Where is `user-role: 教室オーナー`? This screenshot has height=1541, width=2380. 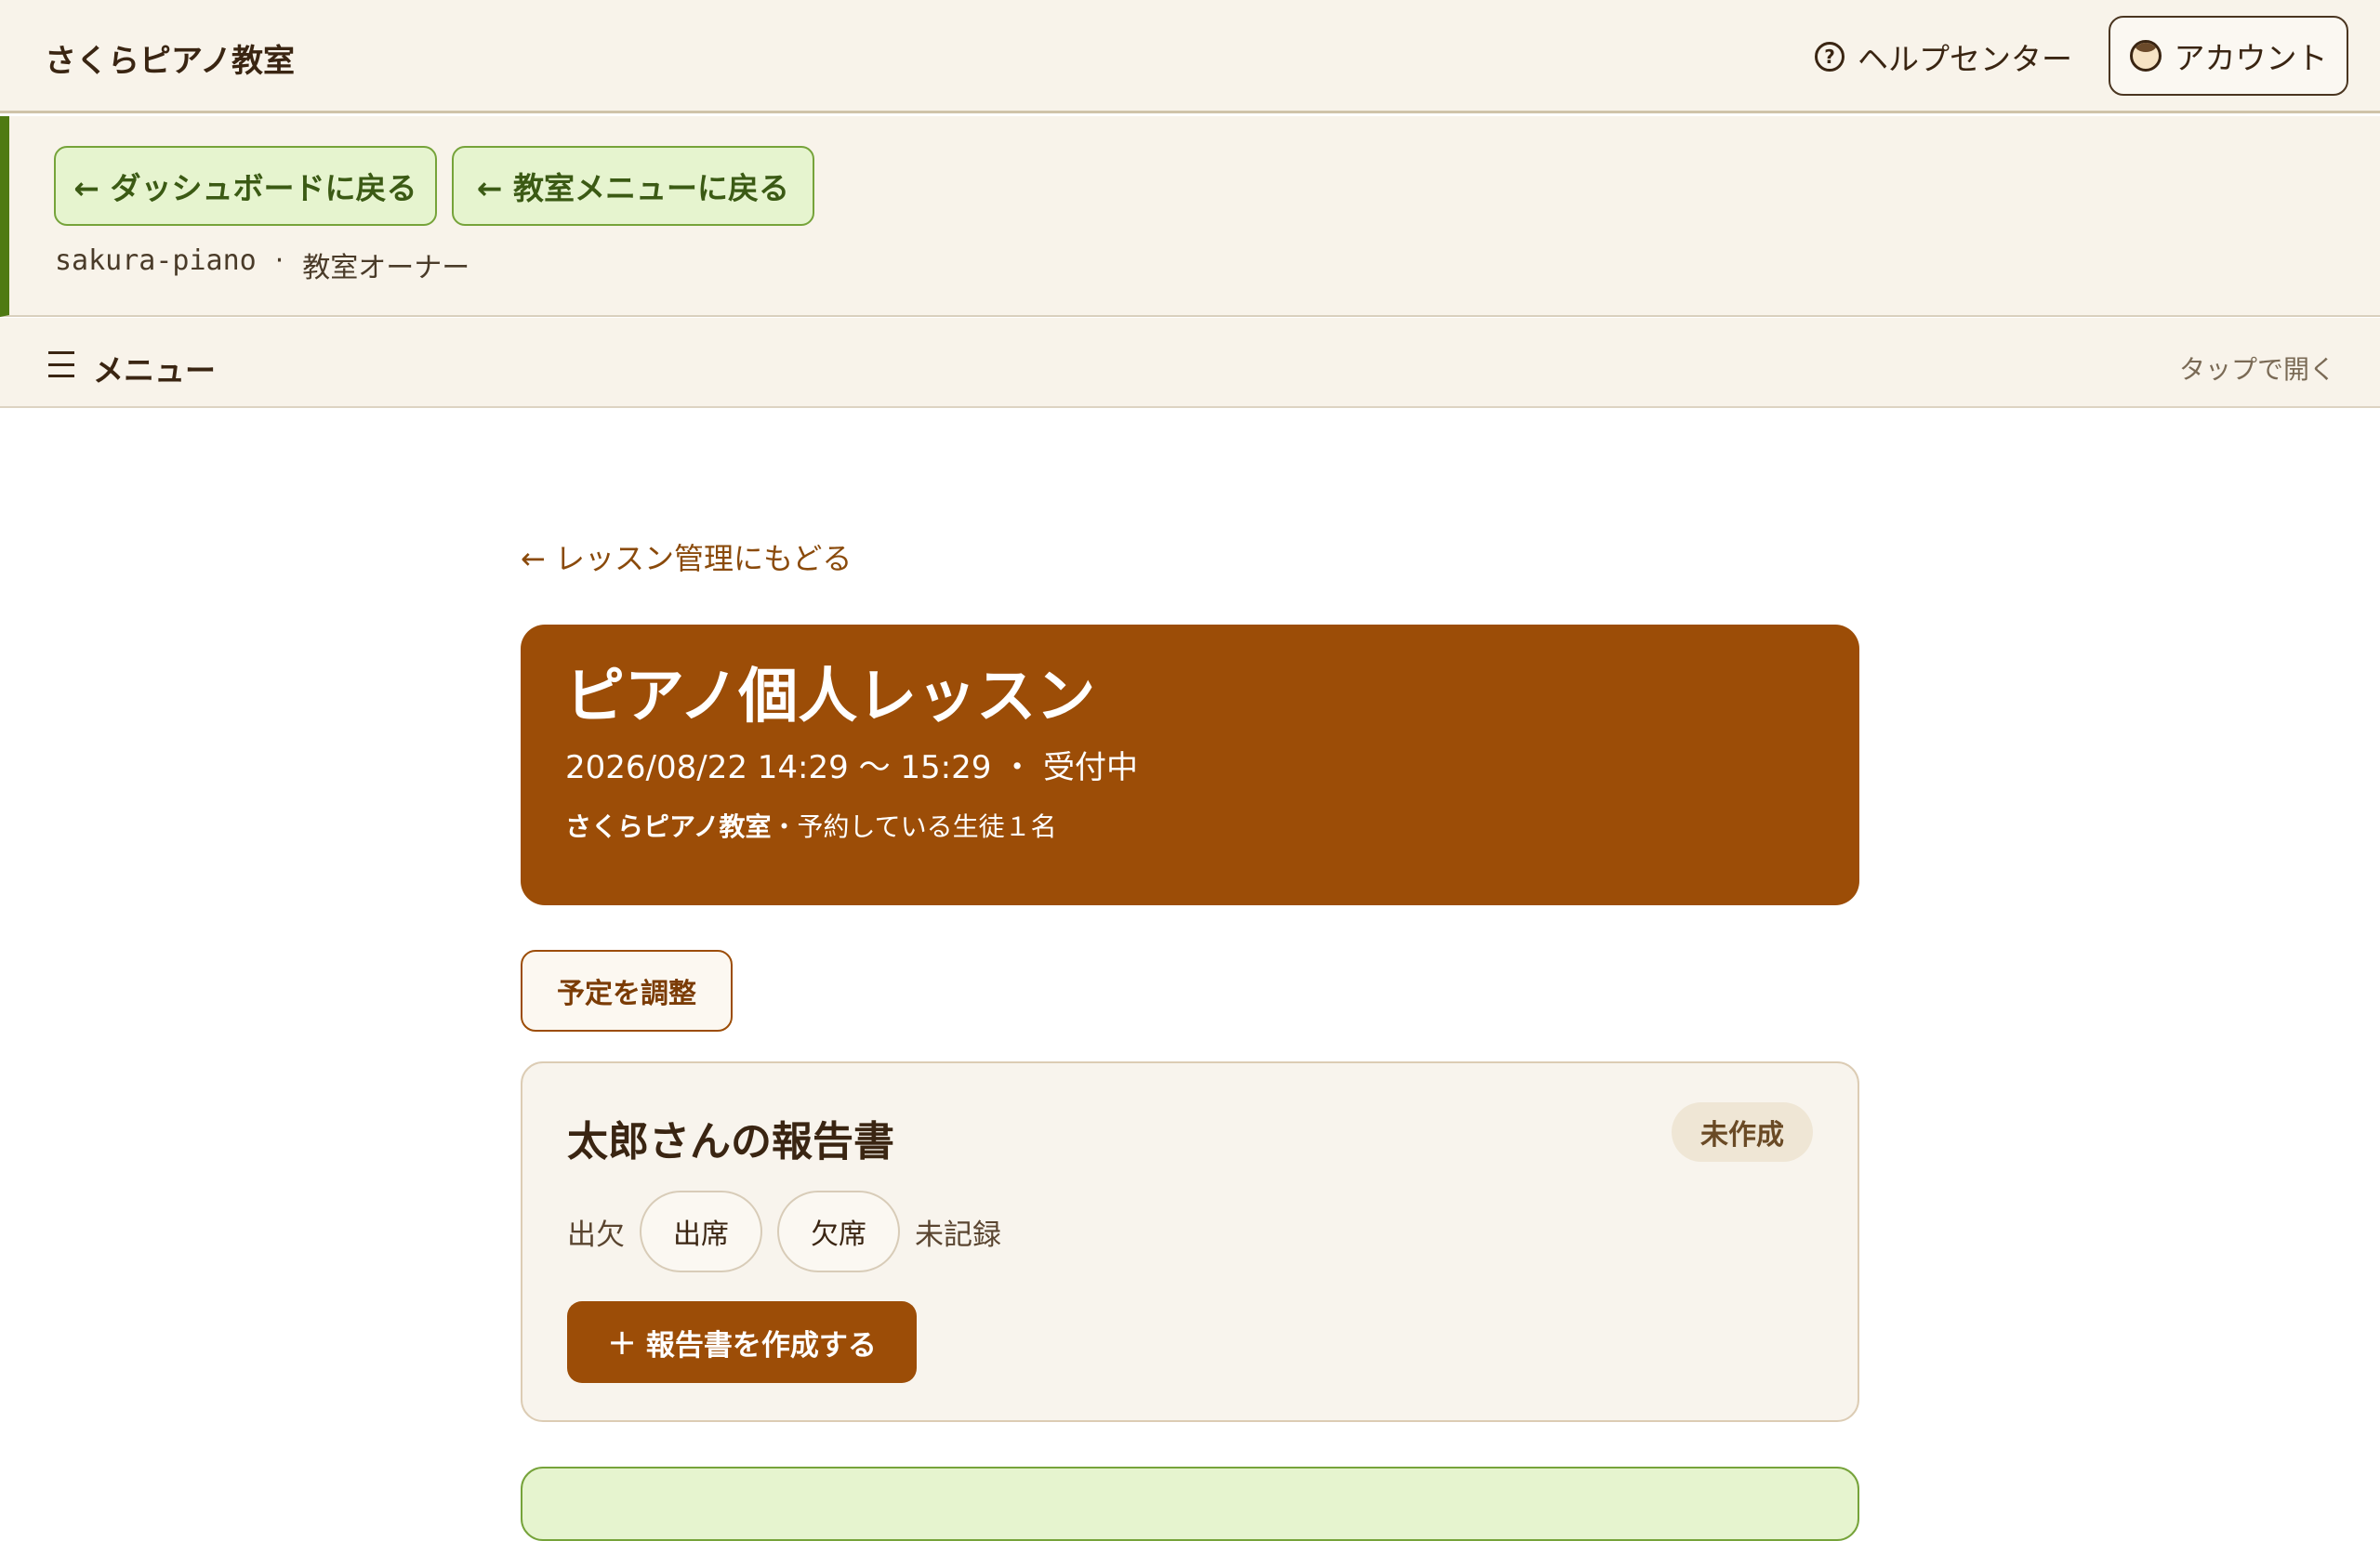
user-role: 教室オーナー is located at coordinates (386, 268).